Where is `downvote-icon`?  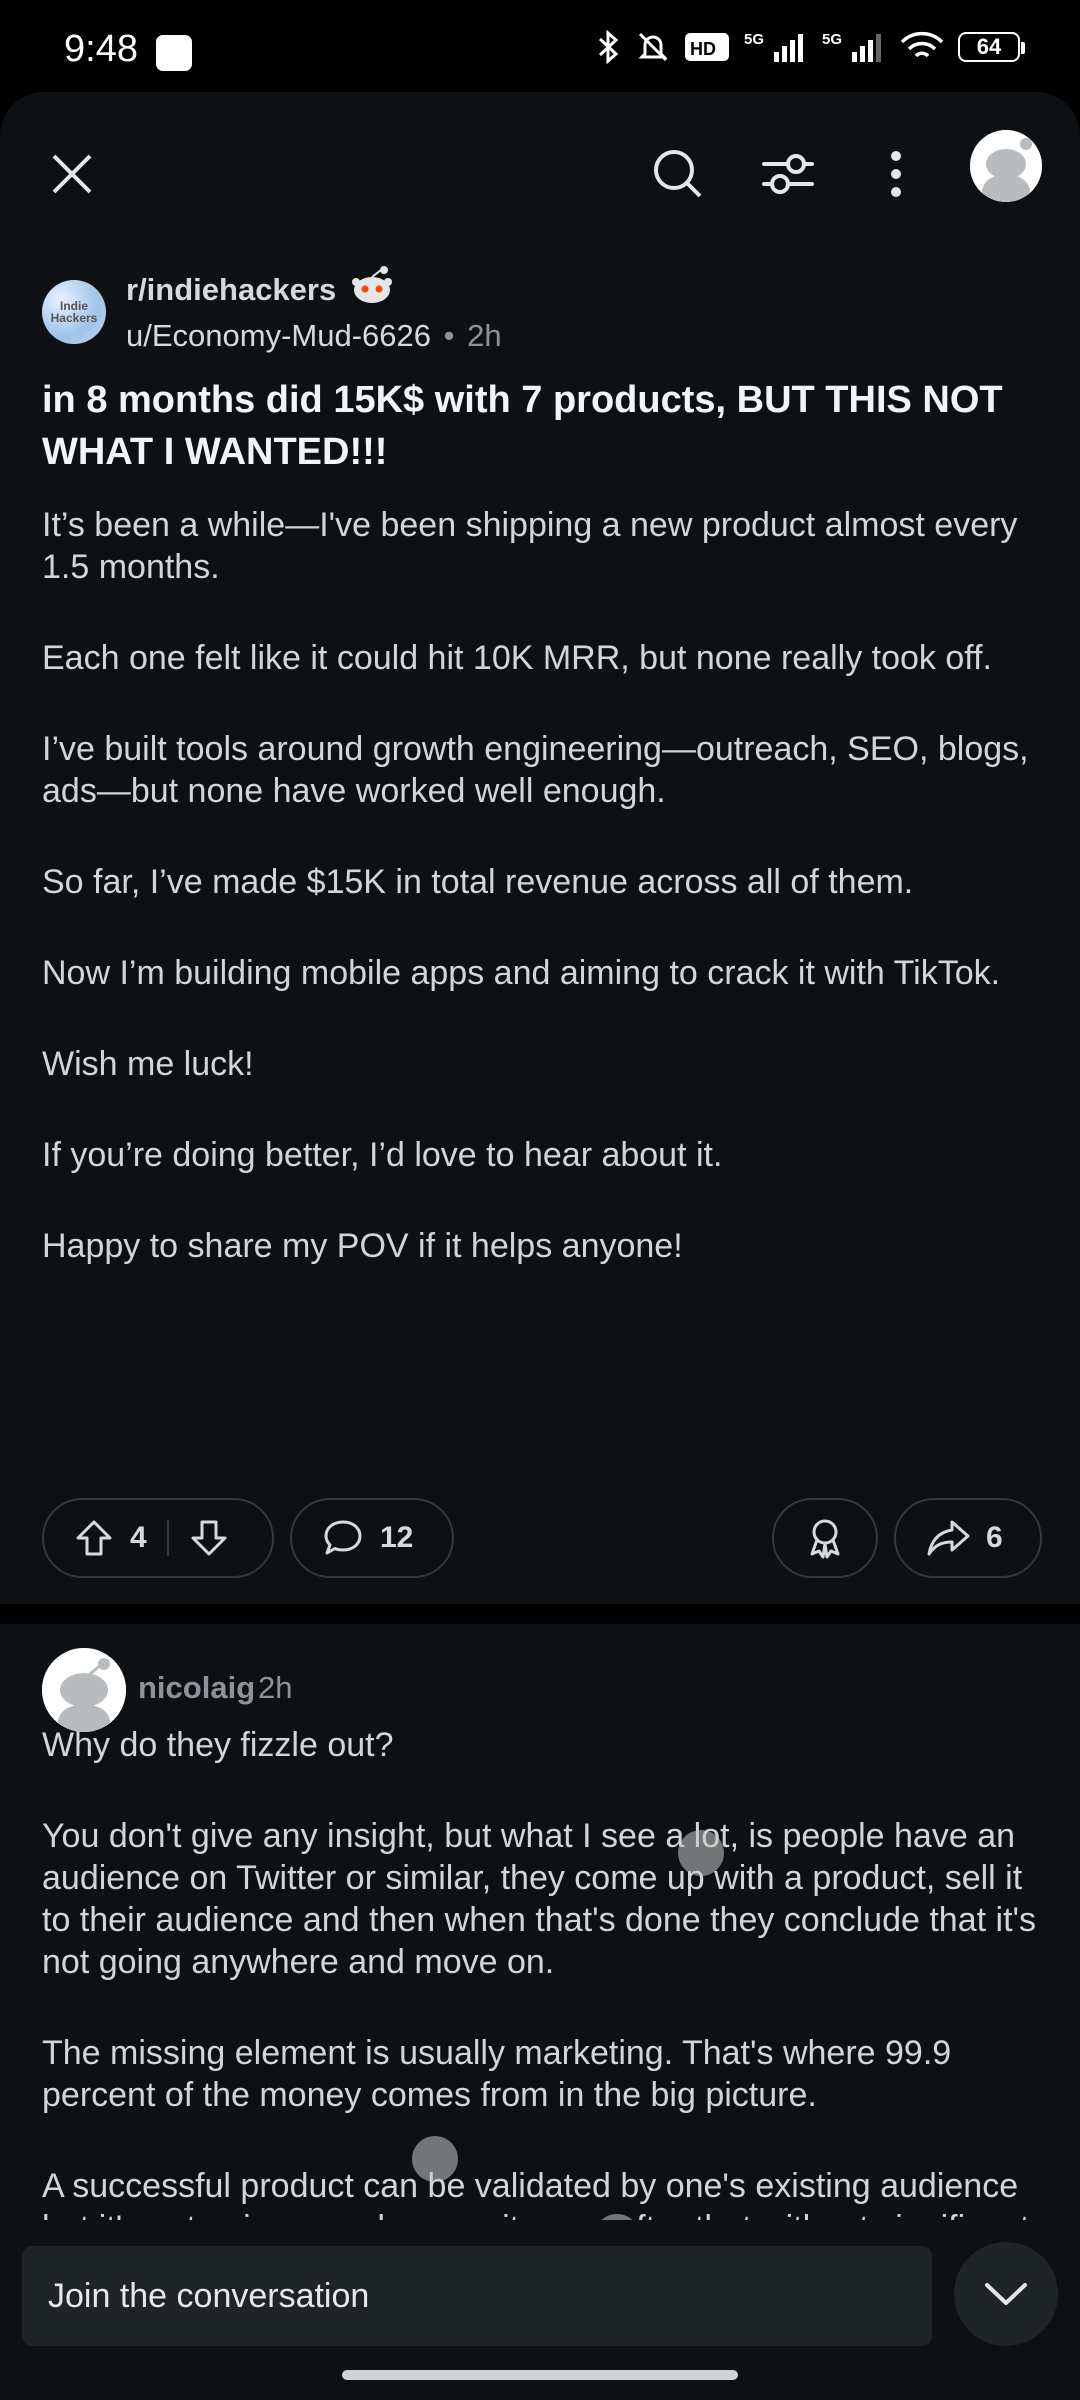
downvote-icon is located at coordinates (209, 1538).